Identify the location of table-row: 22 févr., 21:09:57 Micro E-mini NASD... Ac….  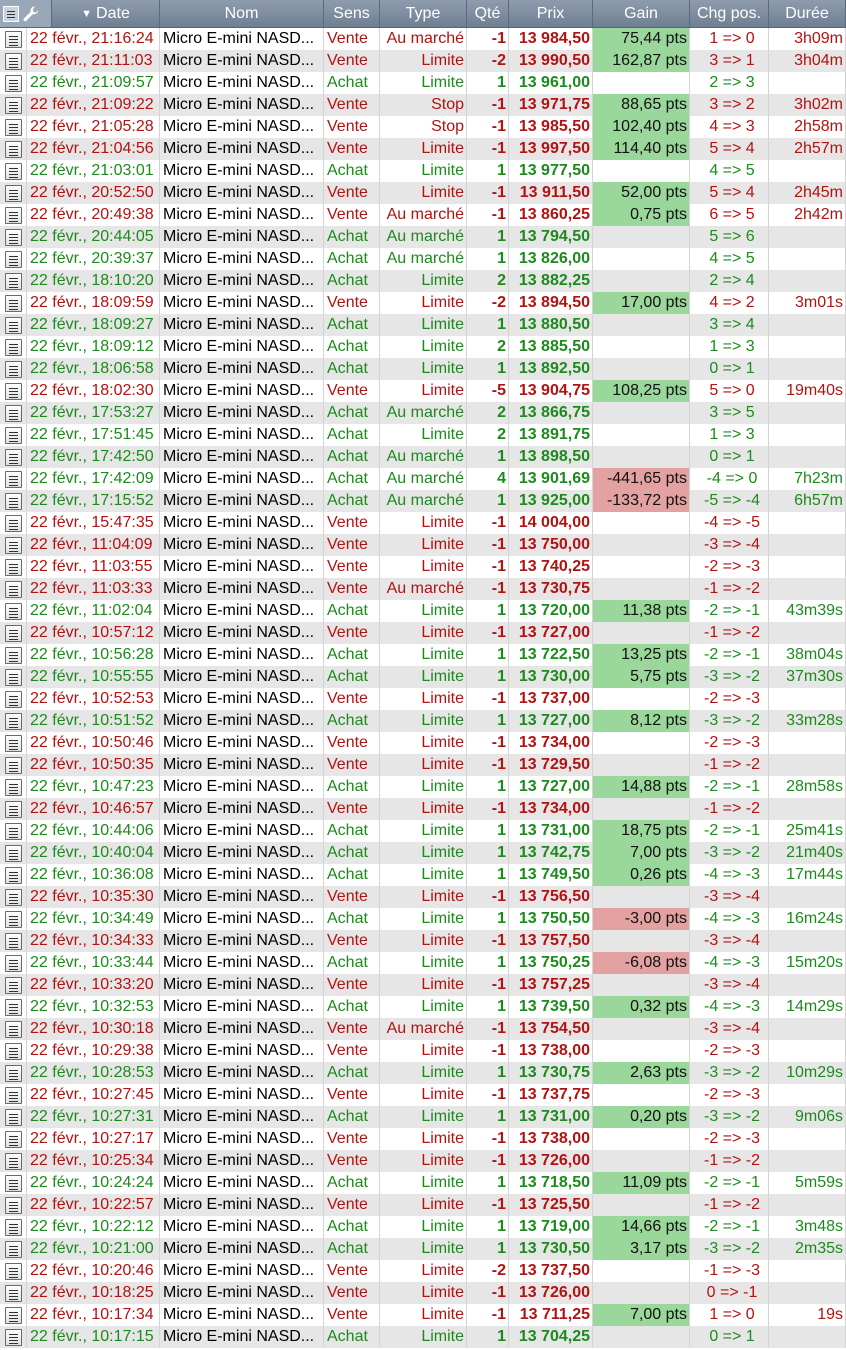
(423, 83).